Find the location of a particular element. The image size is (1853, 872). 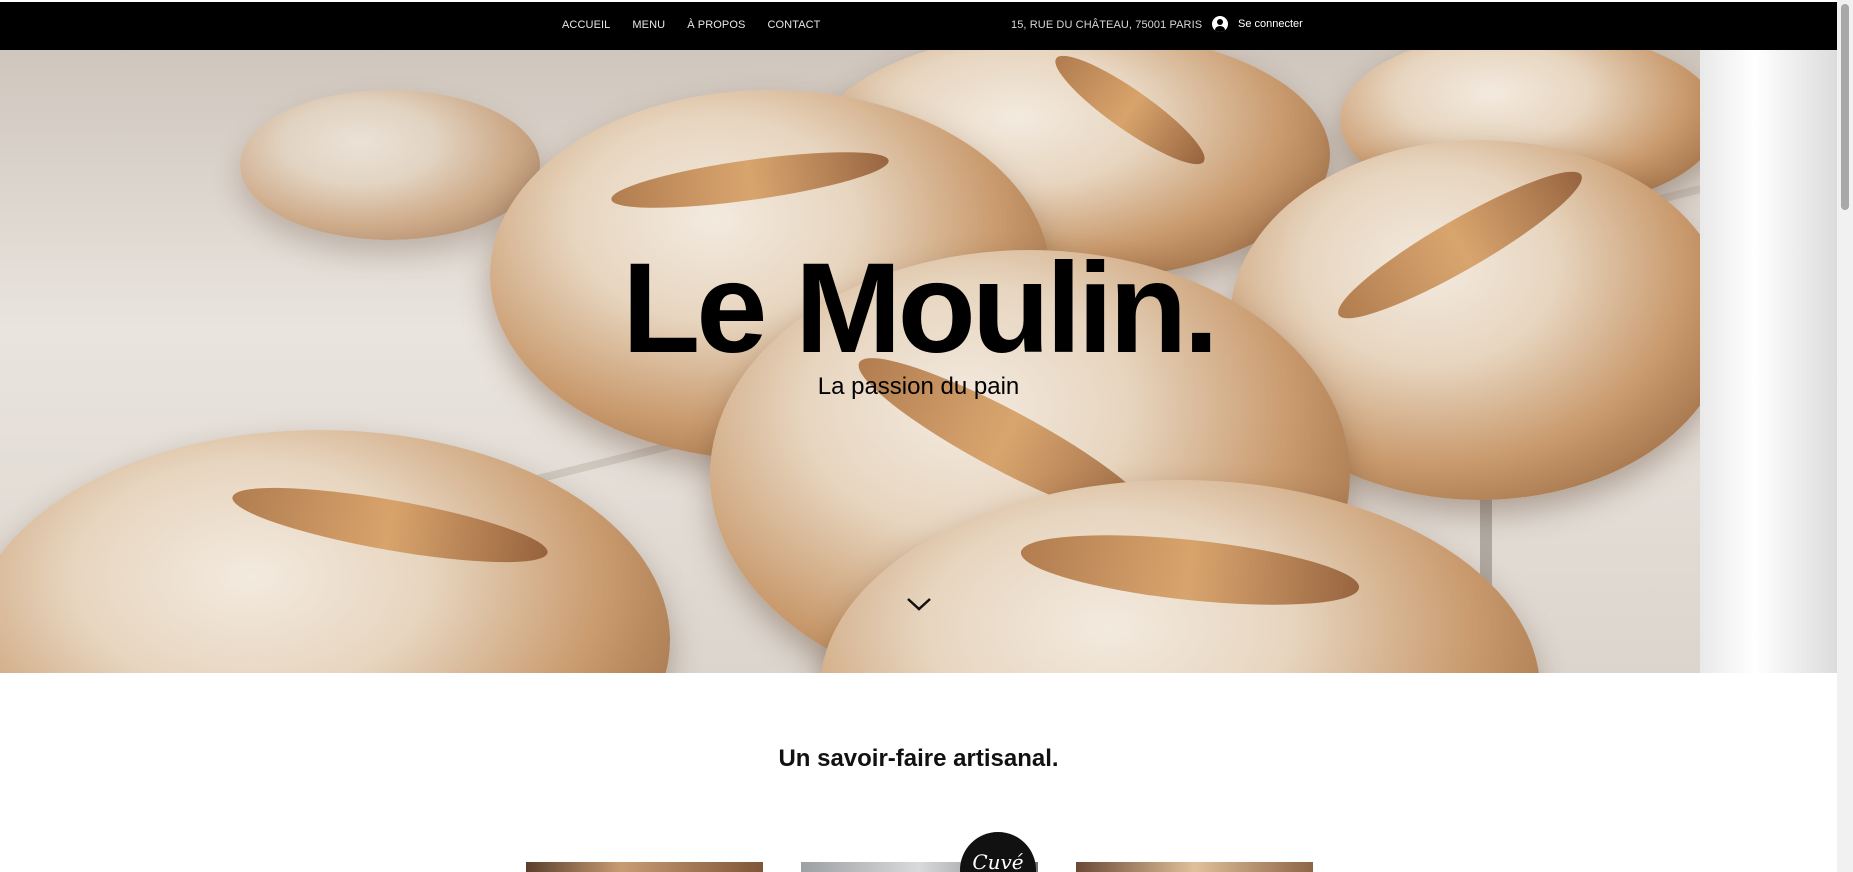

nav-item-menu: MENU is located at coordinates (648, 25).